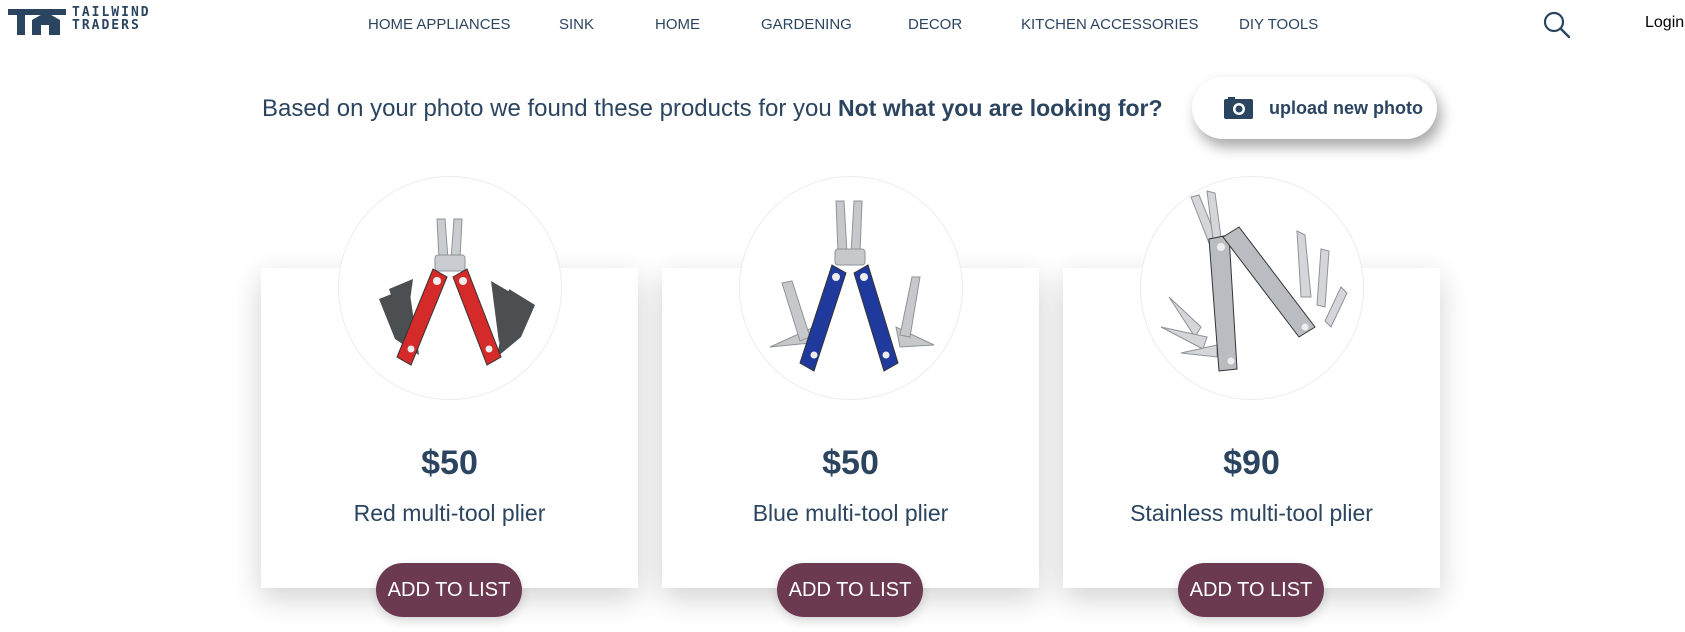 This screenshot has height=632, width=1685. I want to click on nav-sink: SINK, so click(576, 24).